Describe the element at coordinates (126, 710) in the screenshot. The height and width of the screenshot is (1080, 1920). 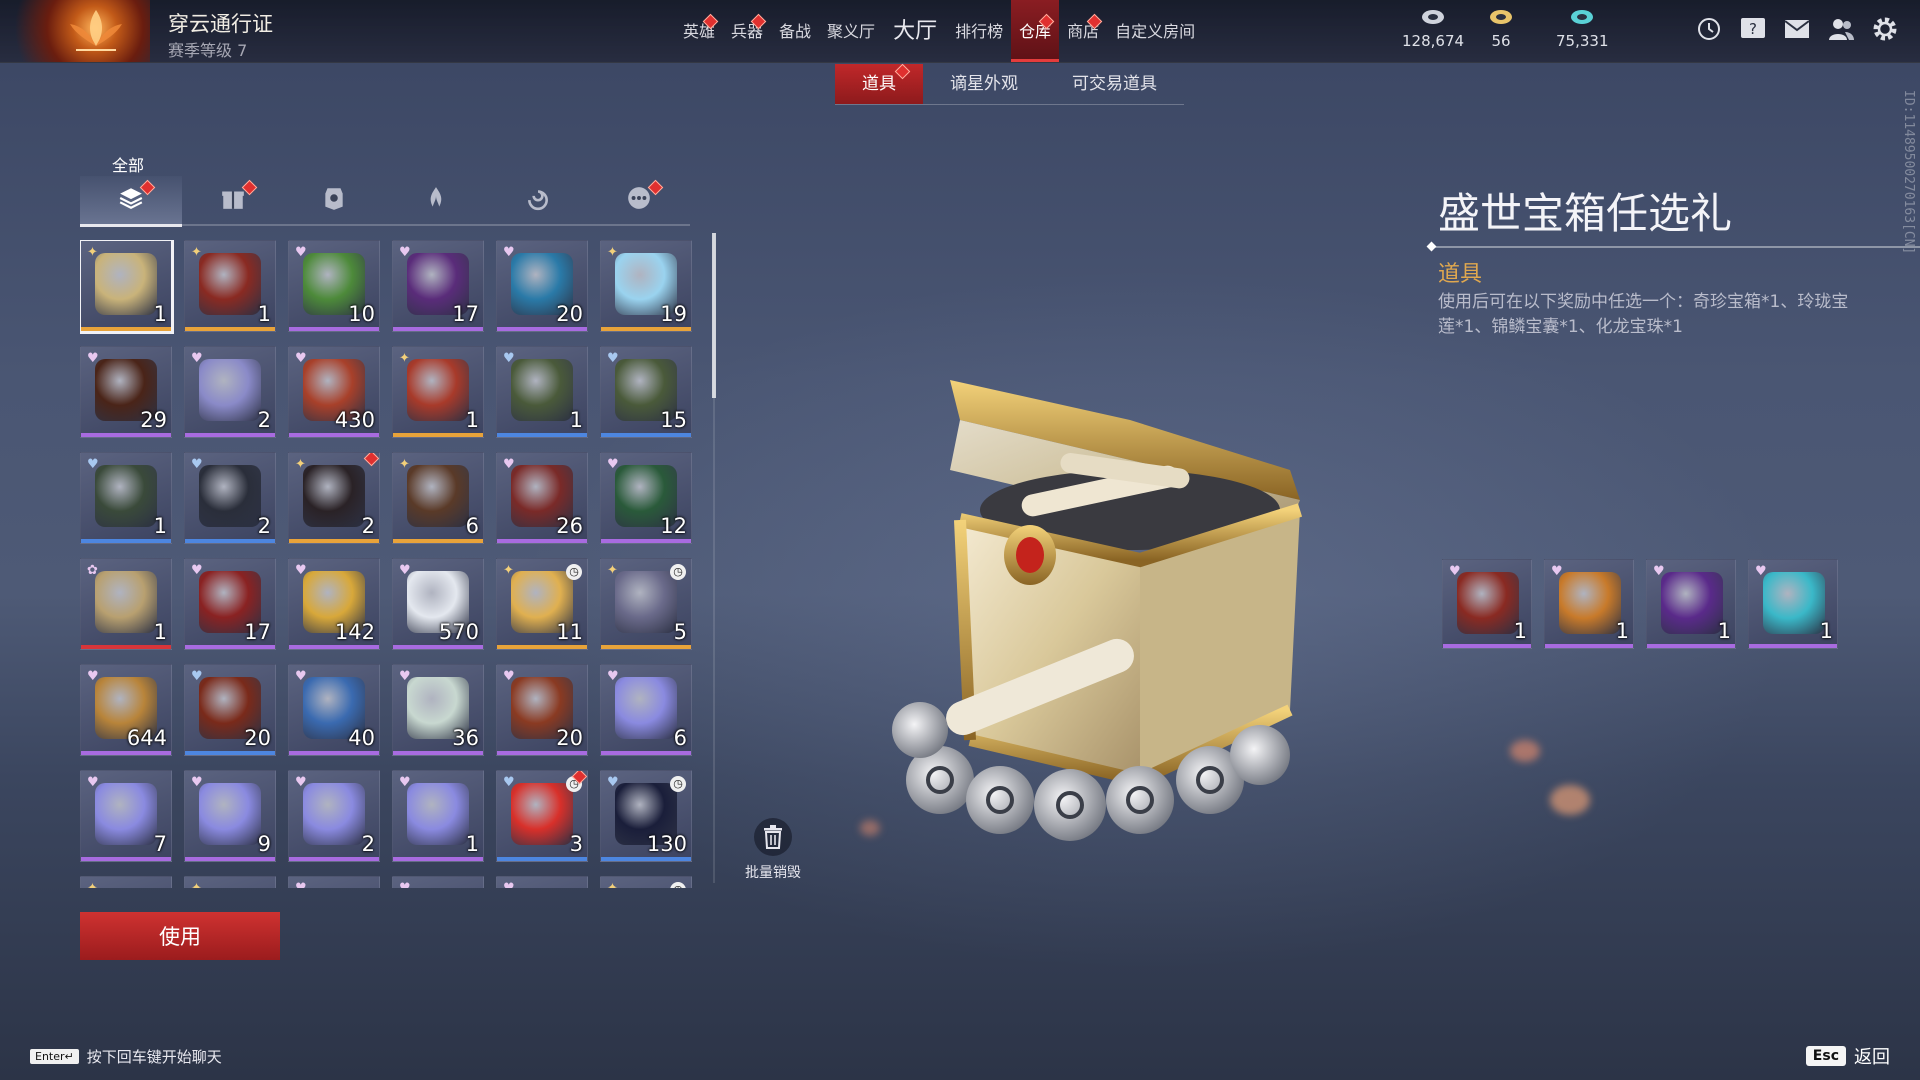
I see `item-slot: ♥ 644` at that location.